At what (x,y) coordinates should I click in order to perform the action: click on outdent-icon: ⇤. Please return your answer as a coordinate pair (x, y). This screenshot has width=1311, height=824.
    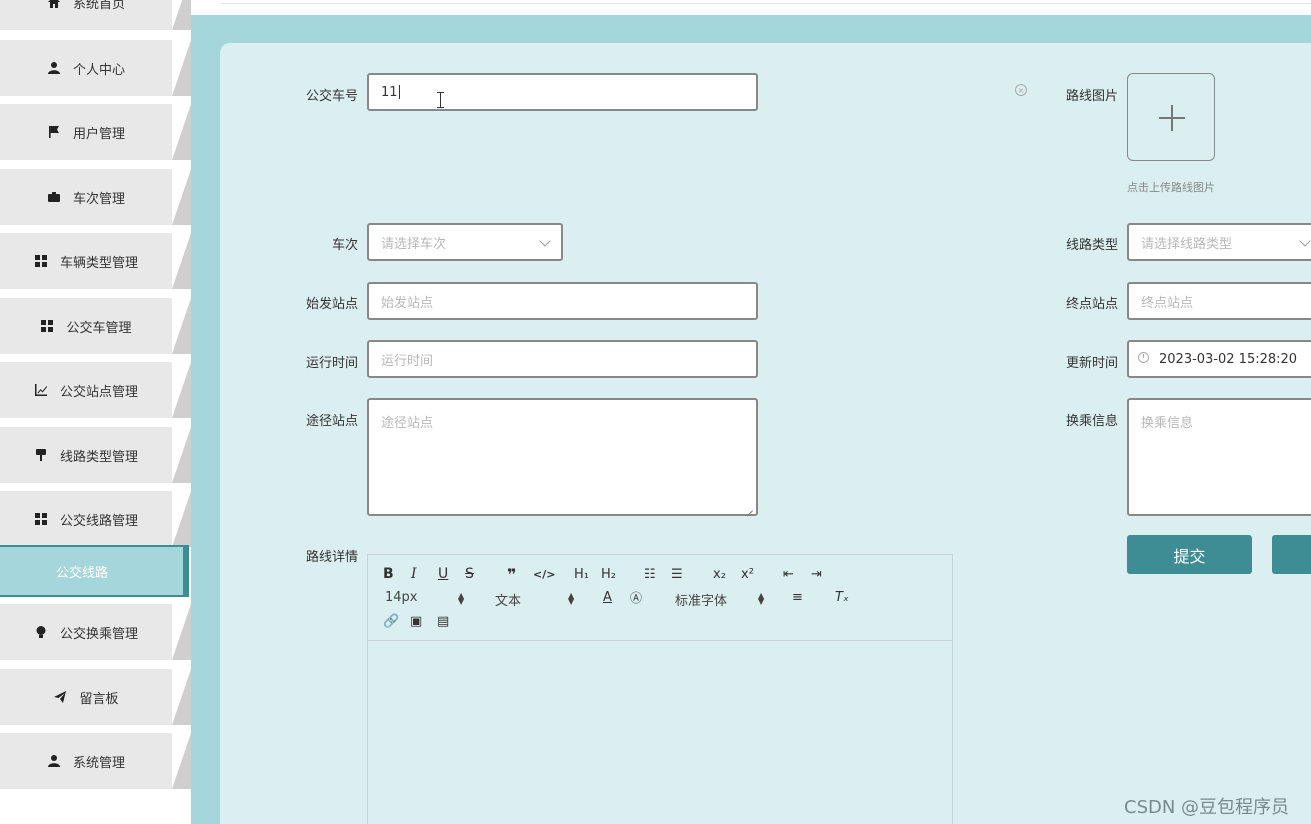
    Looking at the image, I should click on (788, 574).